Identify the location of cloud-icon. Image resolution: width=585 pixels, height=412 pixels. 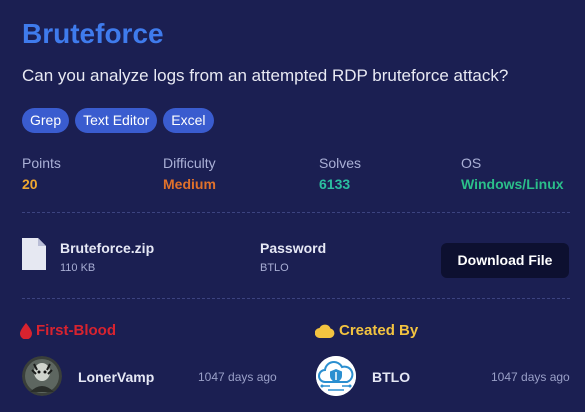
(325, 331).